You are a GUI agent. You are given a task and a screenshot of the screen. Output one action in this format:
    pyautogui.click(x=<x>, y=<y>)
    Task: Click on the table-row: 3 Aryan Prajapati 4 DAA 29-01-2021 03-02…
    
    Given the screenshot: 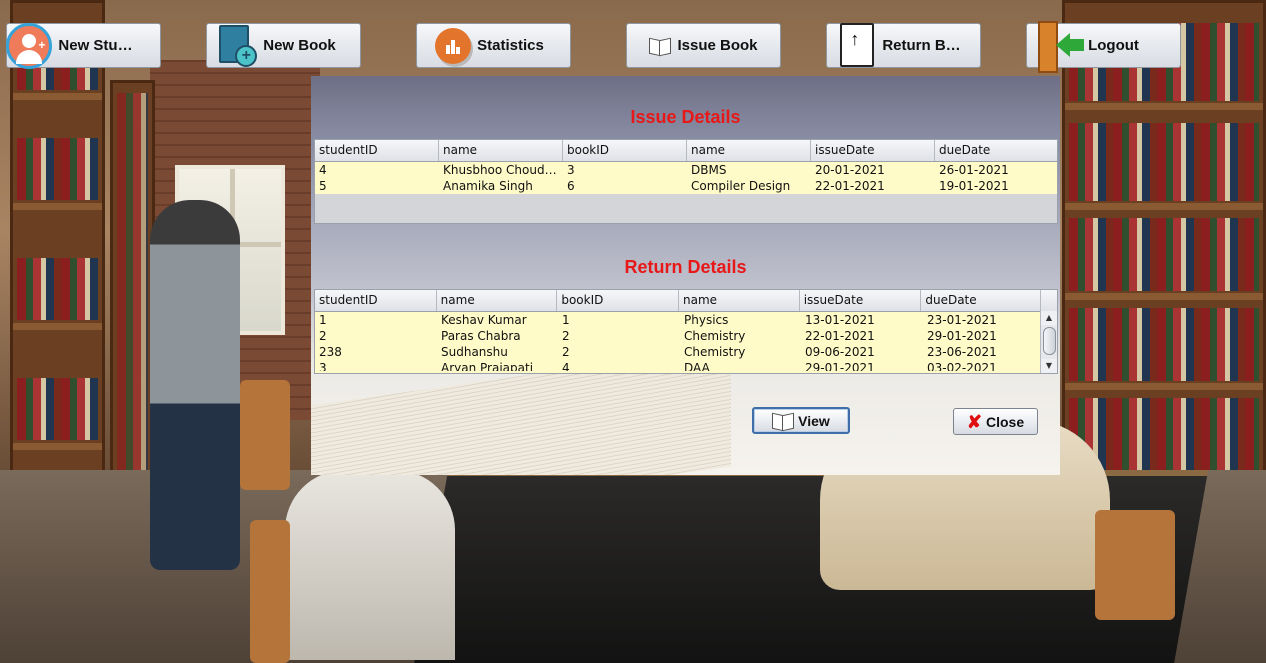 What is the action you would take?
    pyautogui.click(x=686, y=365)
    